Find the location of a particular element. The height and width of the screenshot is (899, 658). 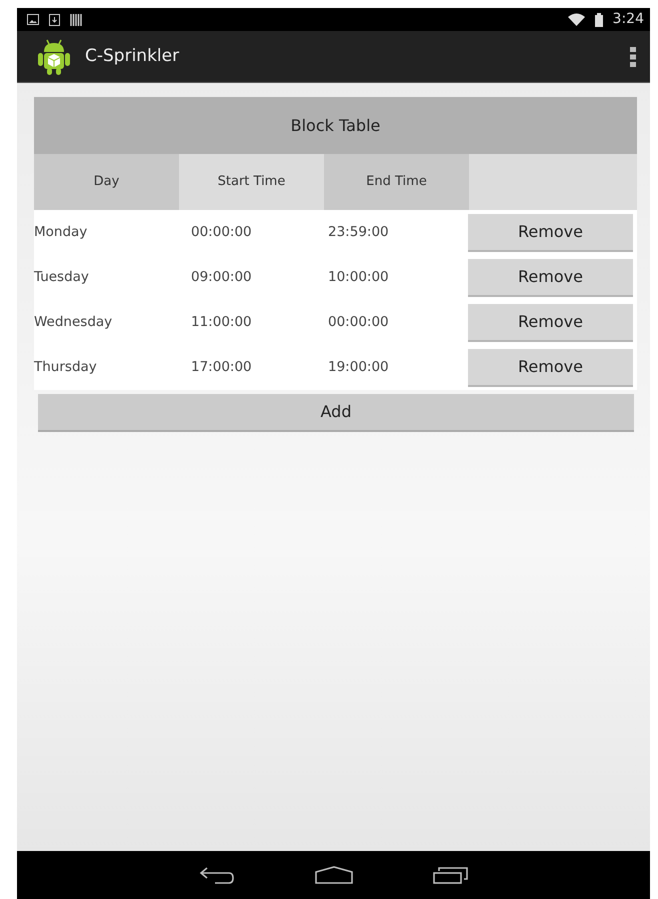

end-time-cell: 10:00:00 is located at coordinates (358, 277).